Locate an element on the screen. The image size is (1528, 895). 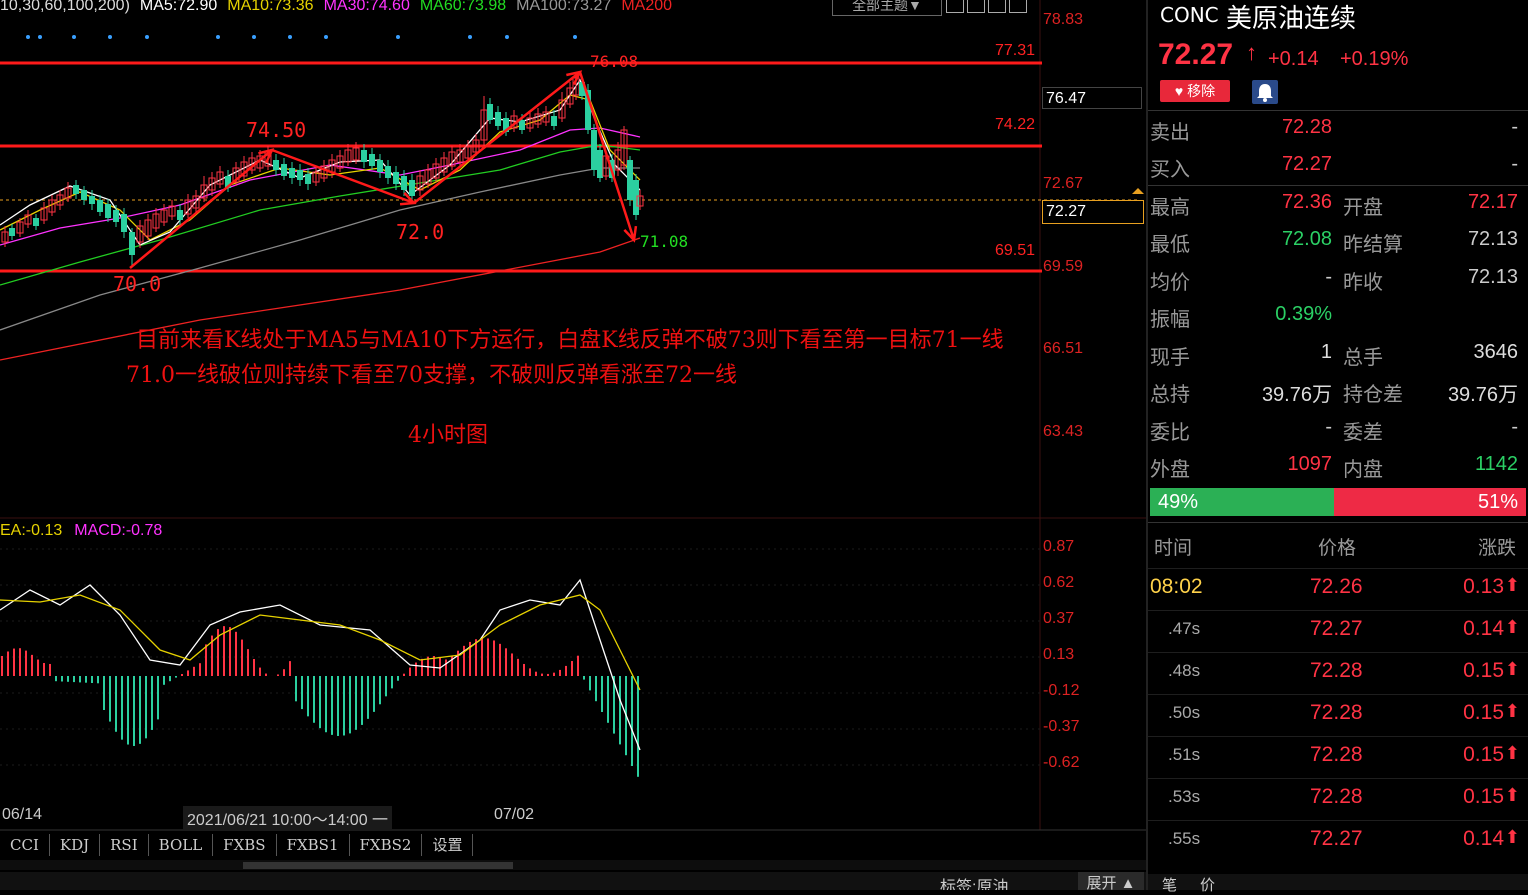
stat-label: 卖出 is located at coordinates (1170, 132).